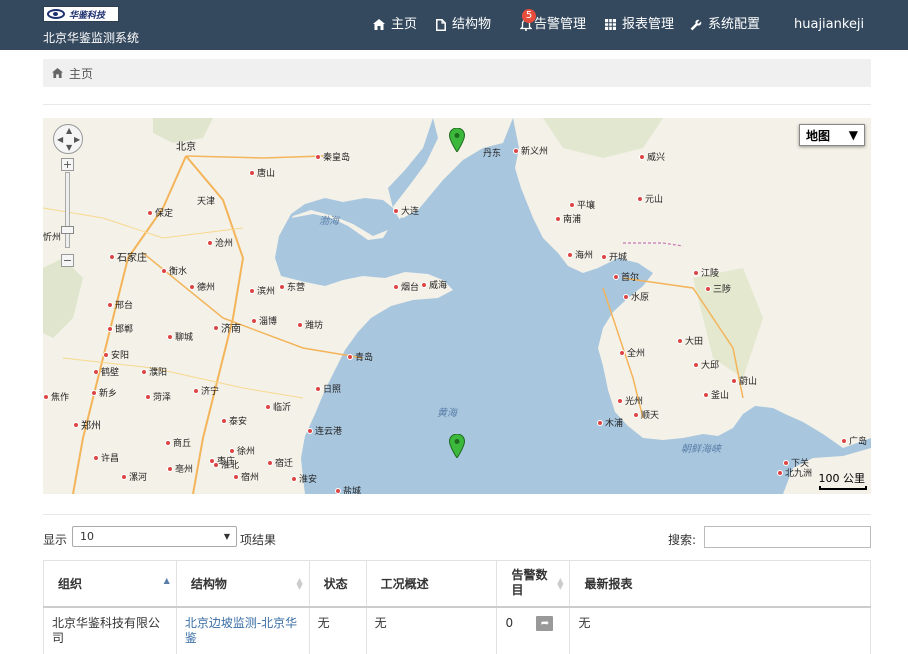 The width and height of the screenshot is (908, 654). Describe the element at coordinates (68, 139) in the screenshot. I see `map-pan-control: ▲ ▼ ◀ ▶` at that location.